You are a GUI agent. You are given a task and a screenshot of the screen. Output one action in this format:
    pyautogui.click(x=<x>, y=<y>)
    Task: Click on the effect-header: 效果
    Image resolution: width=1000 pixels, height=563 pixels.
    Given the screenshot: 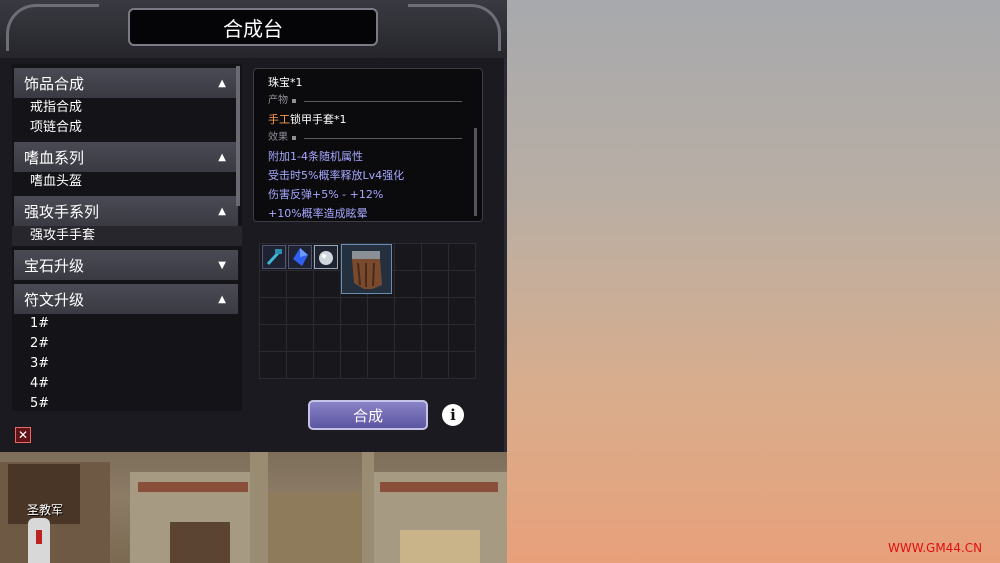 What is the action you would take?
    pyautogui.click(x=368, y=138)
    